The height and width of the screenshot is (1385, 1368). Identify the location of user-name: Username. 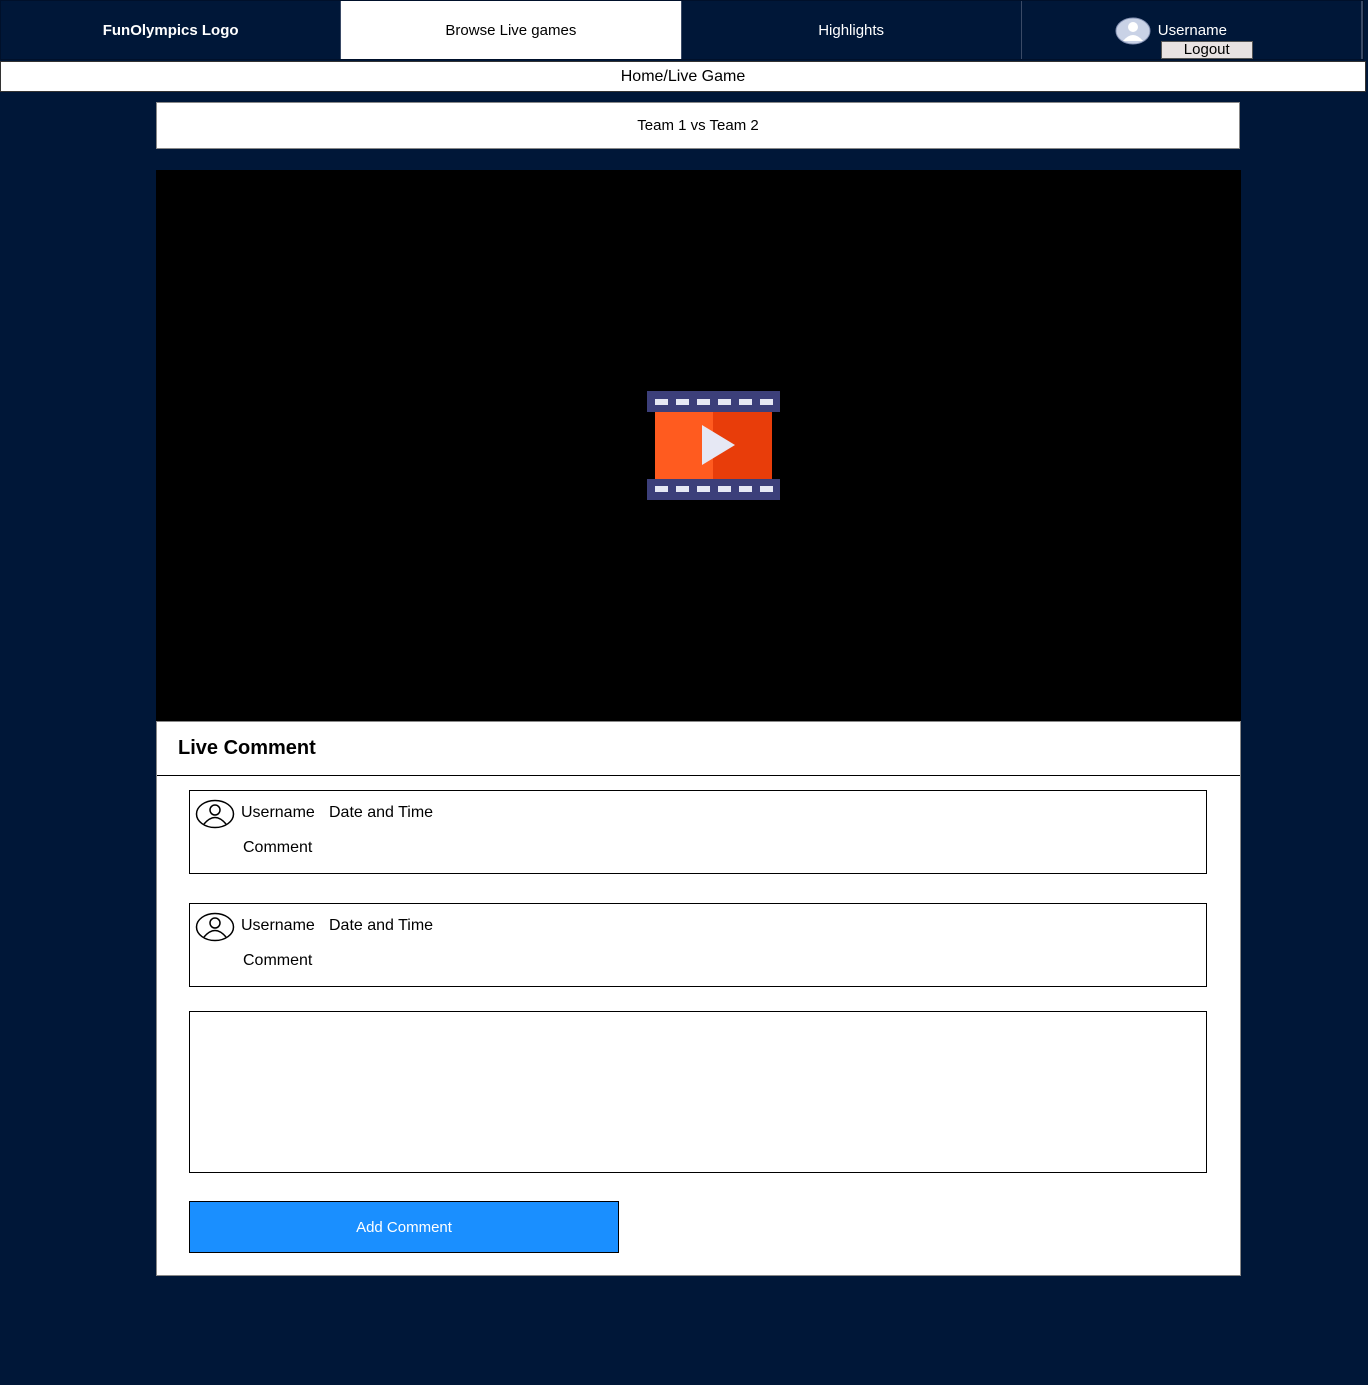
(1192, 30).